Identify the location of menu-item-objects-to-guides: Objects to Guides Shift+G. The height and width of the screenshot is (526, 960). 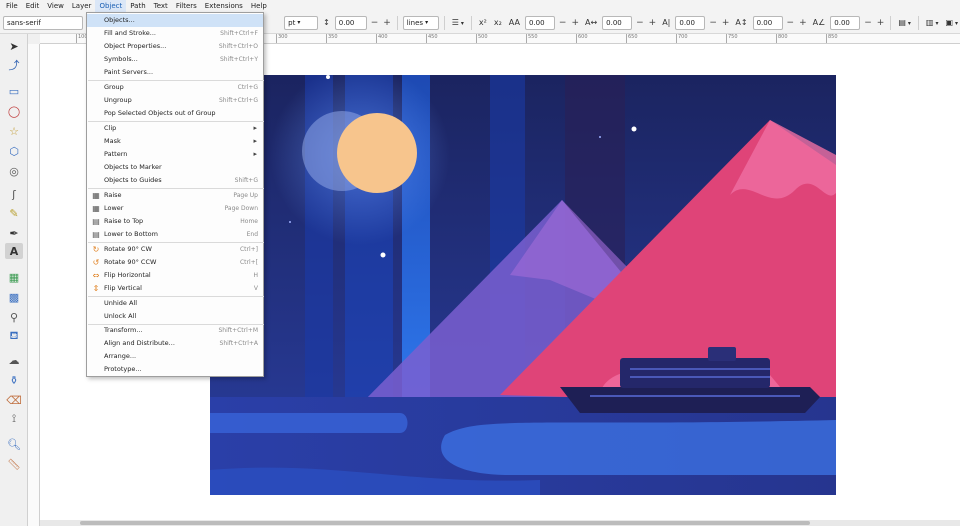
(175, 180).